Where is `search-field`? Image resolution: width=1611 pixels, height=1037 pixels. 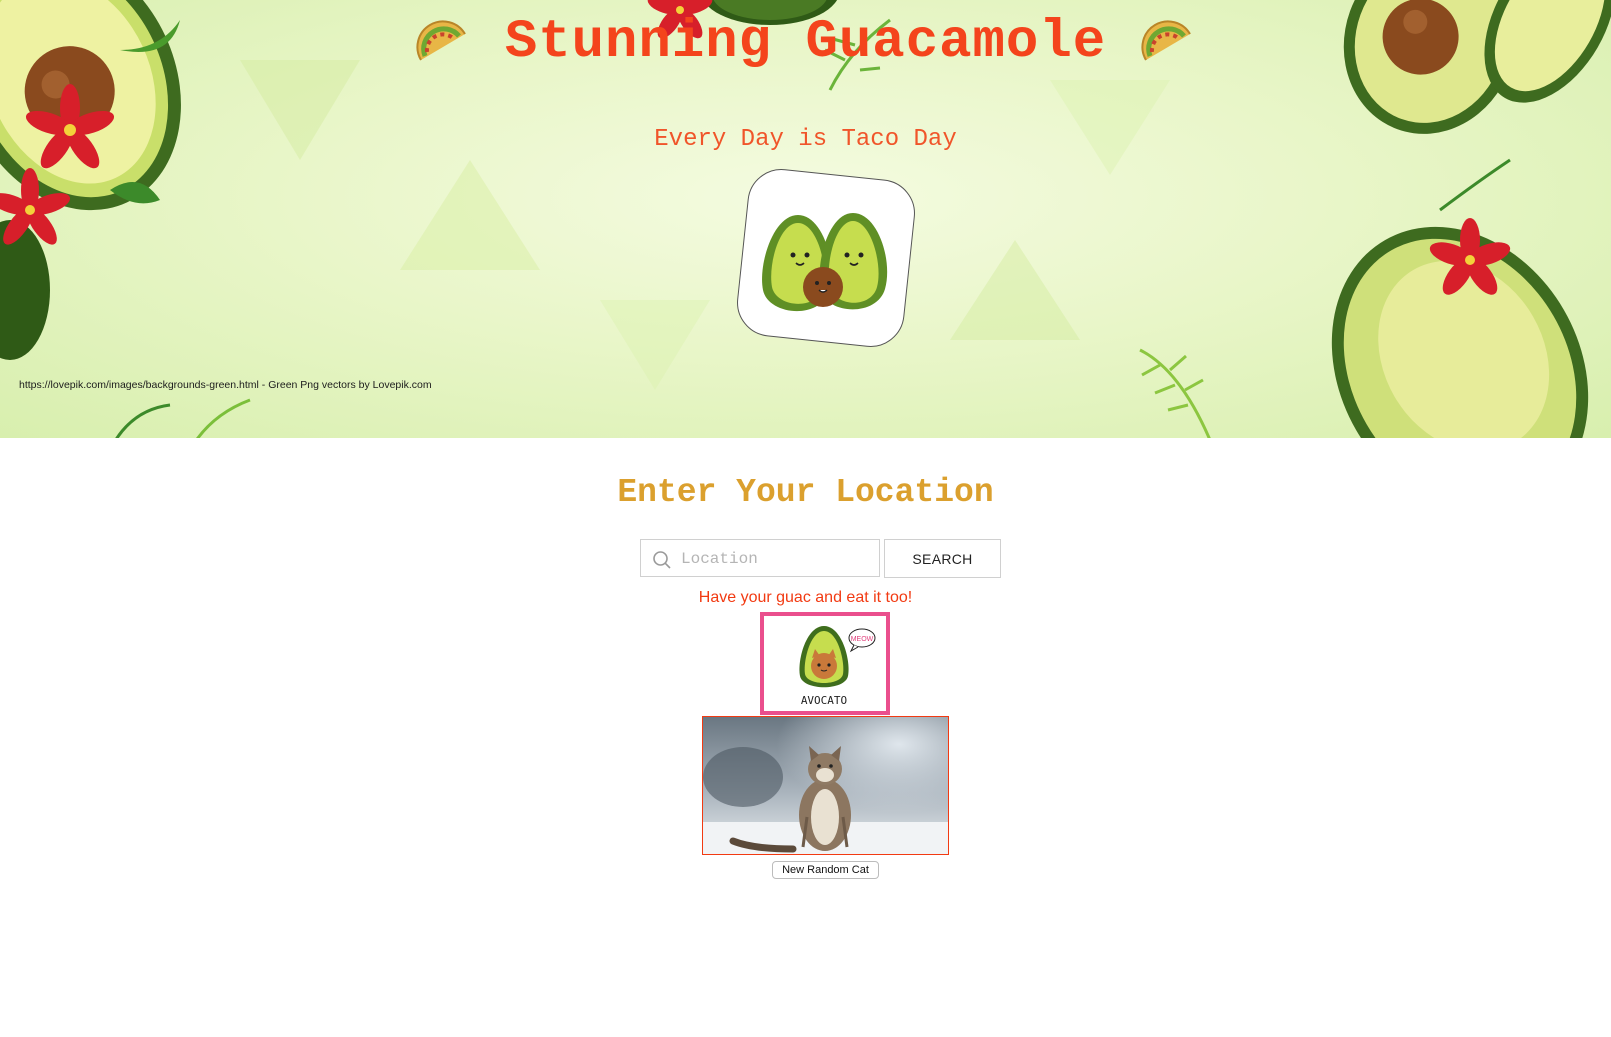
search-field is located at coordinates (760, 558).